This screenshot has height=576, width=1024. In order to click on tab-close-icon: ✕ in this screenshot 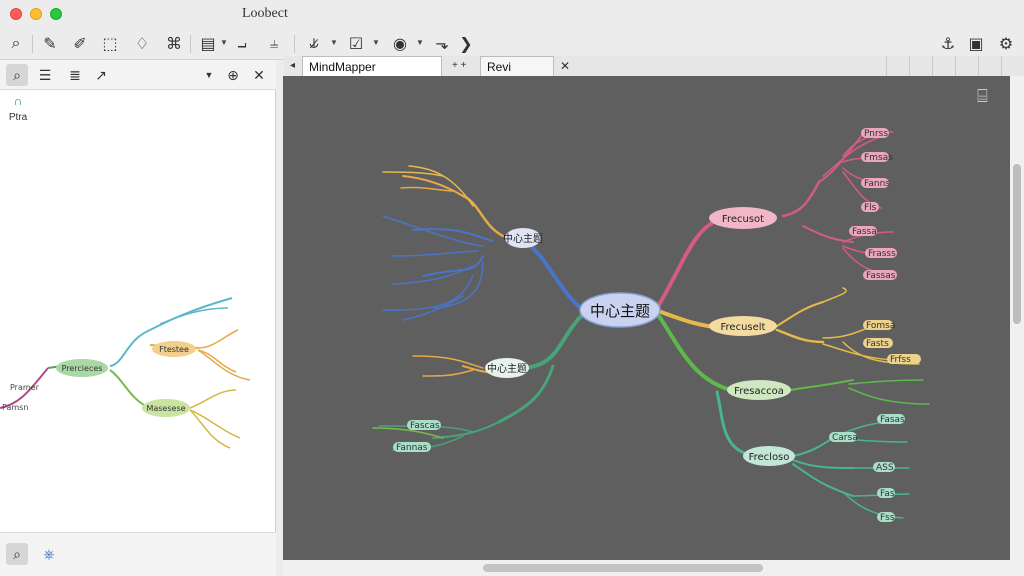, I will do `click(565, 66)`.